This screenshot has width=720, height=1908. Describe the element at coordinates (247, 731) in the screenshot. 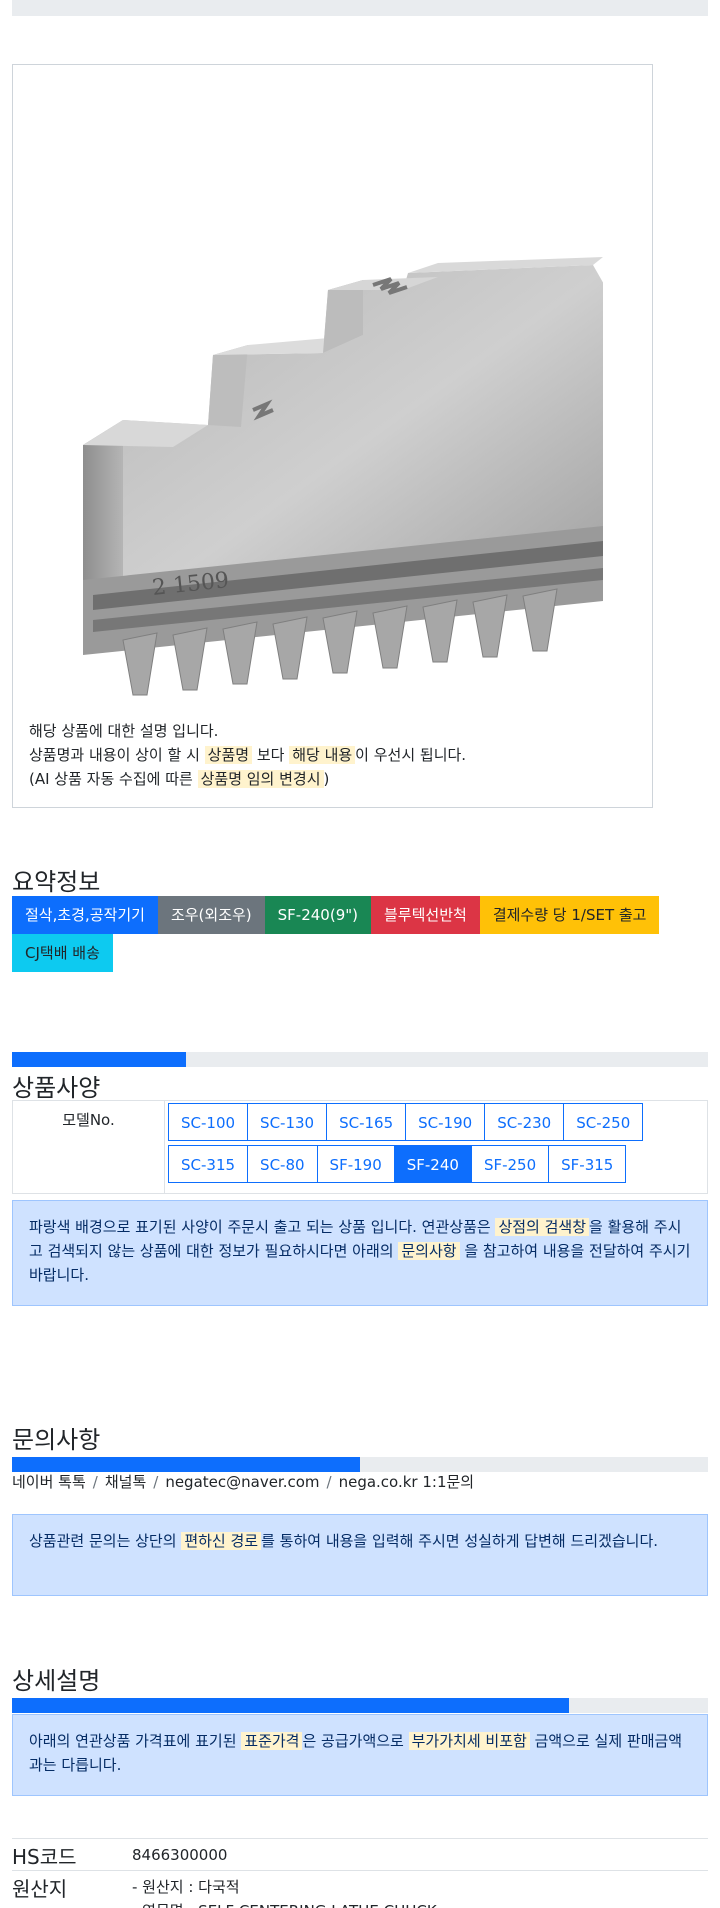

I see `description-line: 해당 상품에 대한 설명 입니다.` at that location.